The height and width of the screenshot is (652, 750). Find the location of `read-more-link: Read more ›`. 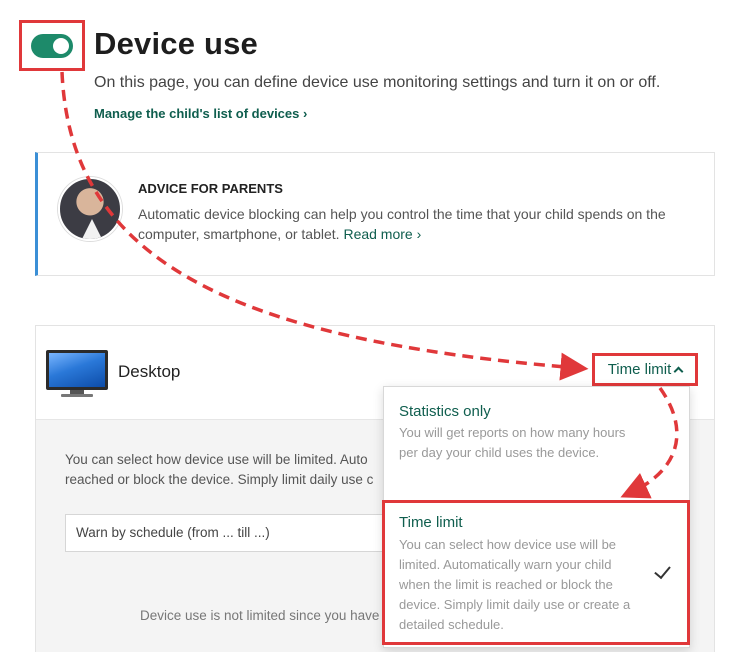

read-more-link: Read more › is located at coordinates (382, 234).